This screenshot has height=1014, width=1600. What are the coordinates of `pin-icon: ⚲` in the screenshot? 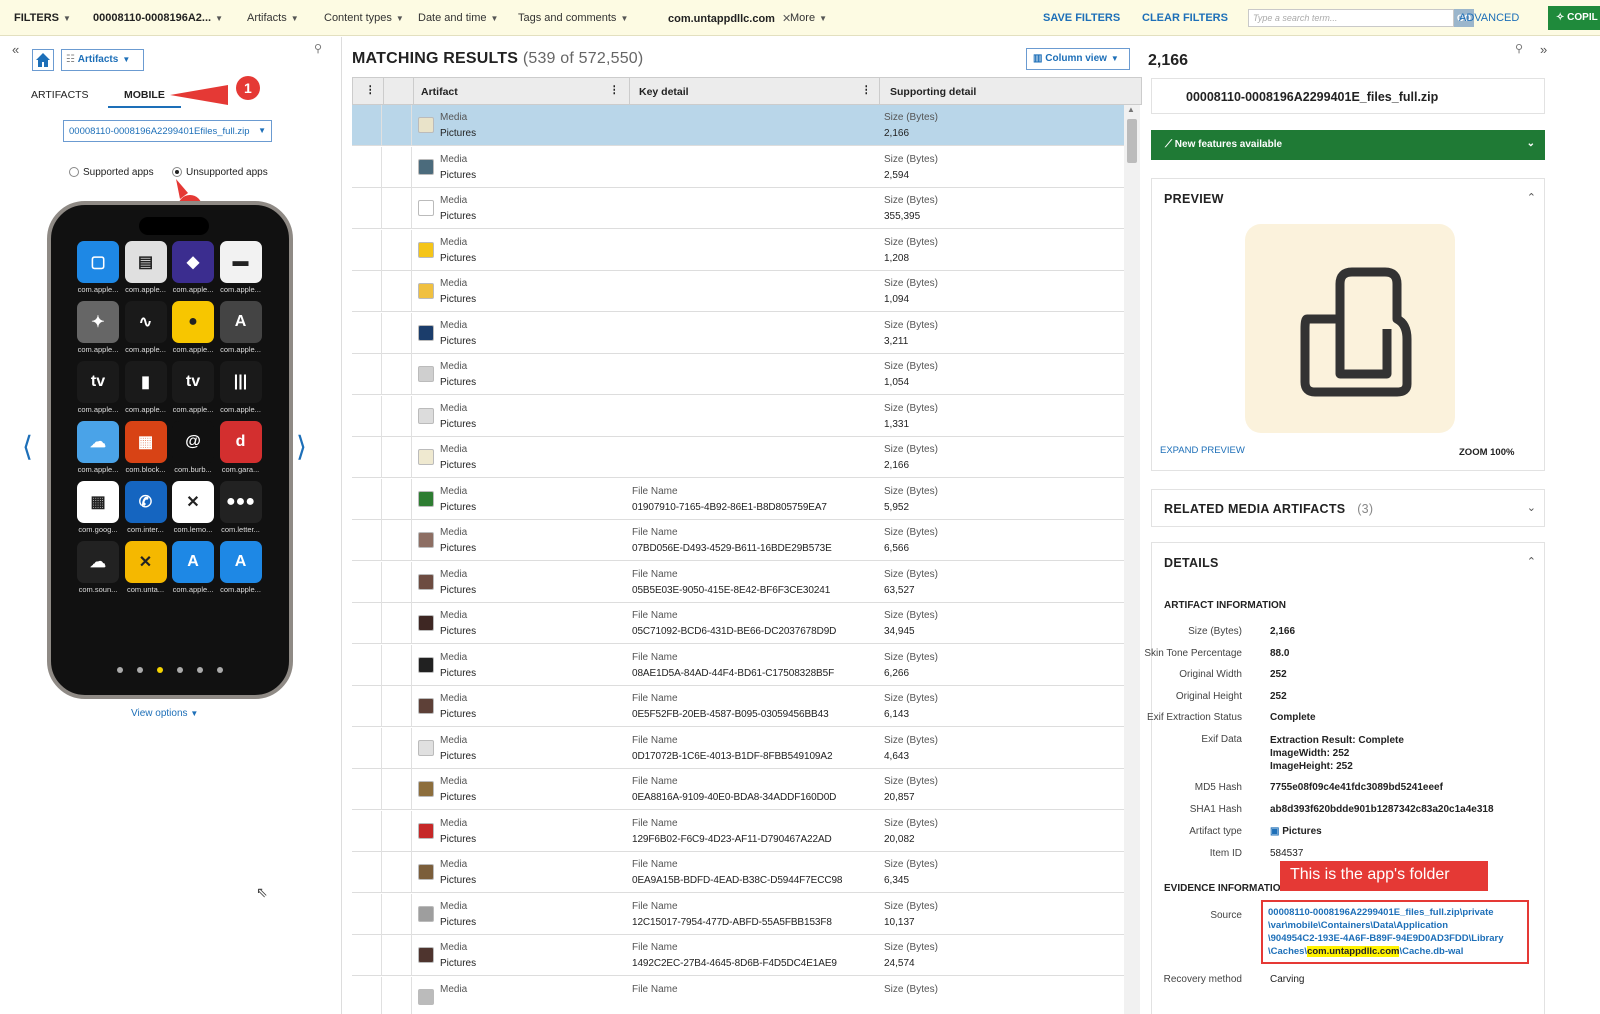 It's located at (318, 48).